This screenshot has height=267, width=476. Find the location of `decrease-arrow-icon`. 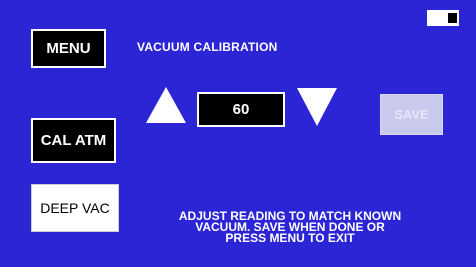

decrease-arrow-icon is located at coordinates (317, 107).